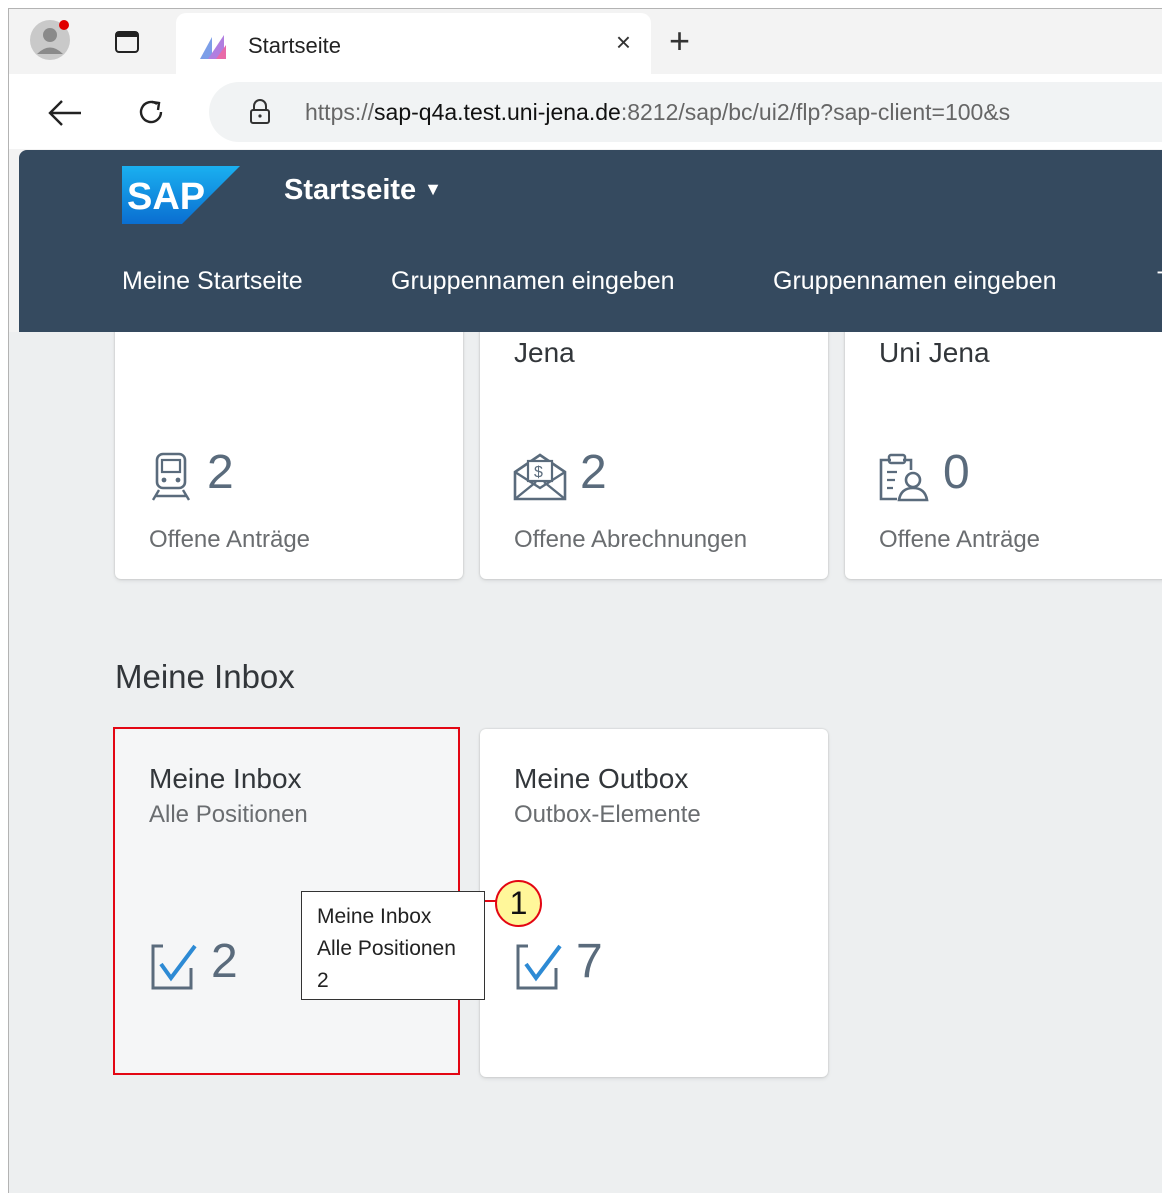 Image resolution: width=1162 pixels, height=1193 pixels. What do you see at coordinates (915, 281) in the screenshot?
I see `tab-gruppe-2: Gruppennamen eingeben` at bounding box center [915, 281].